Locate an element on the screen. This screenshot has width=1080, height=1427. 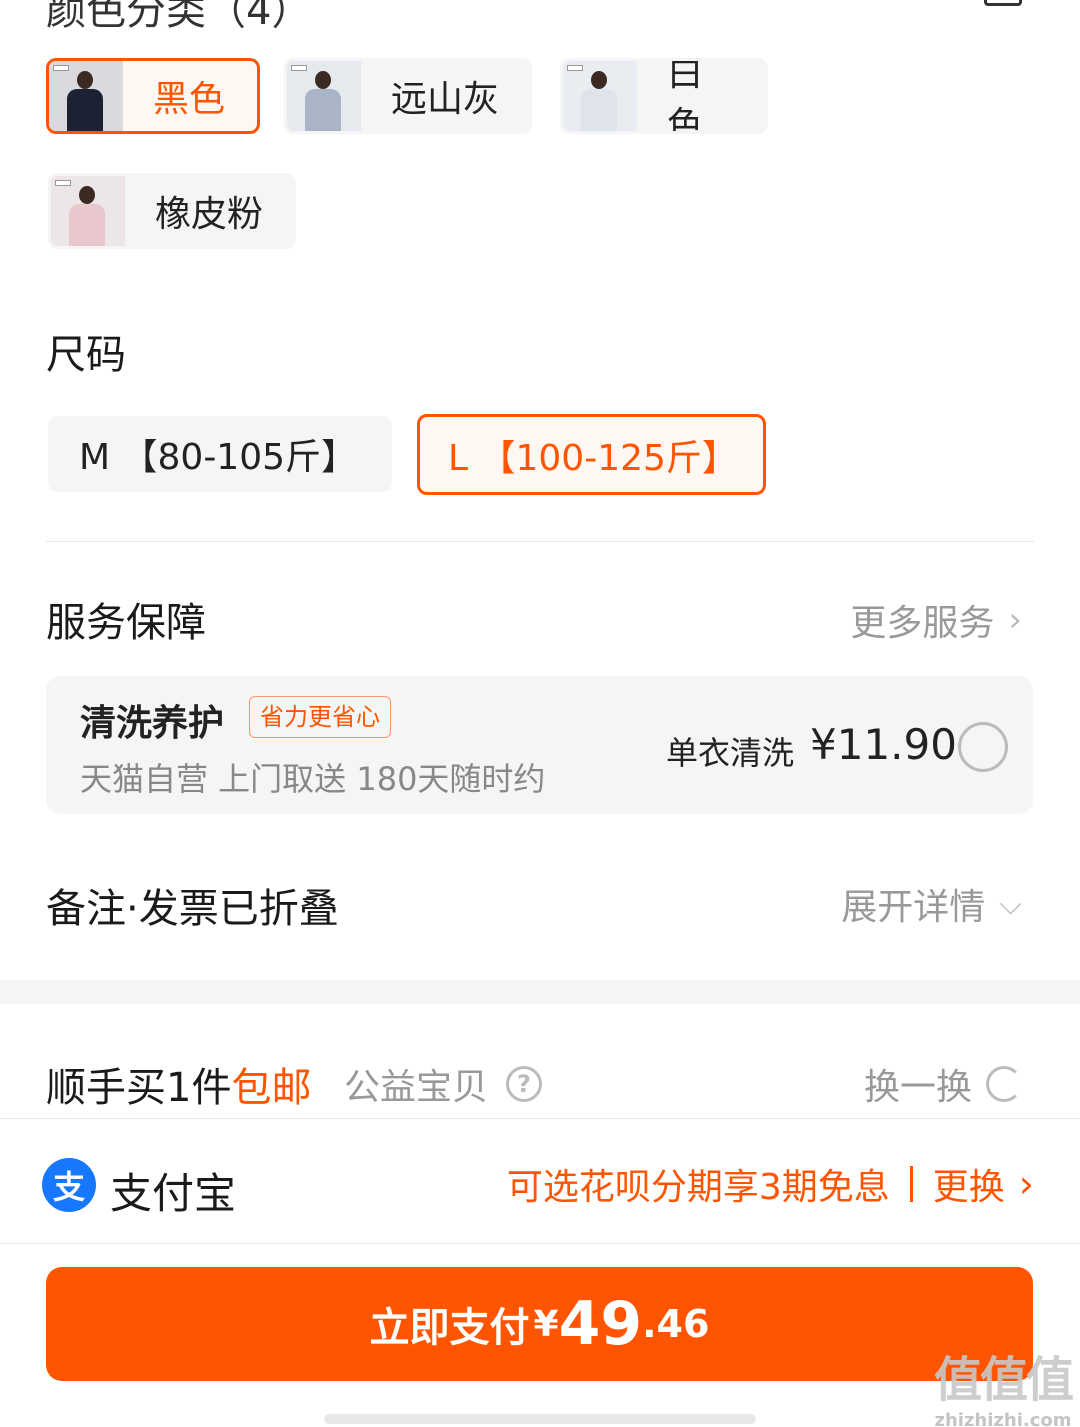
more-services-label: 更多服务 is located at coordinates (922, 623).